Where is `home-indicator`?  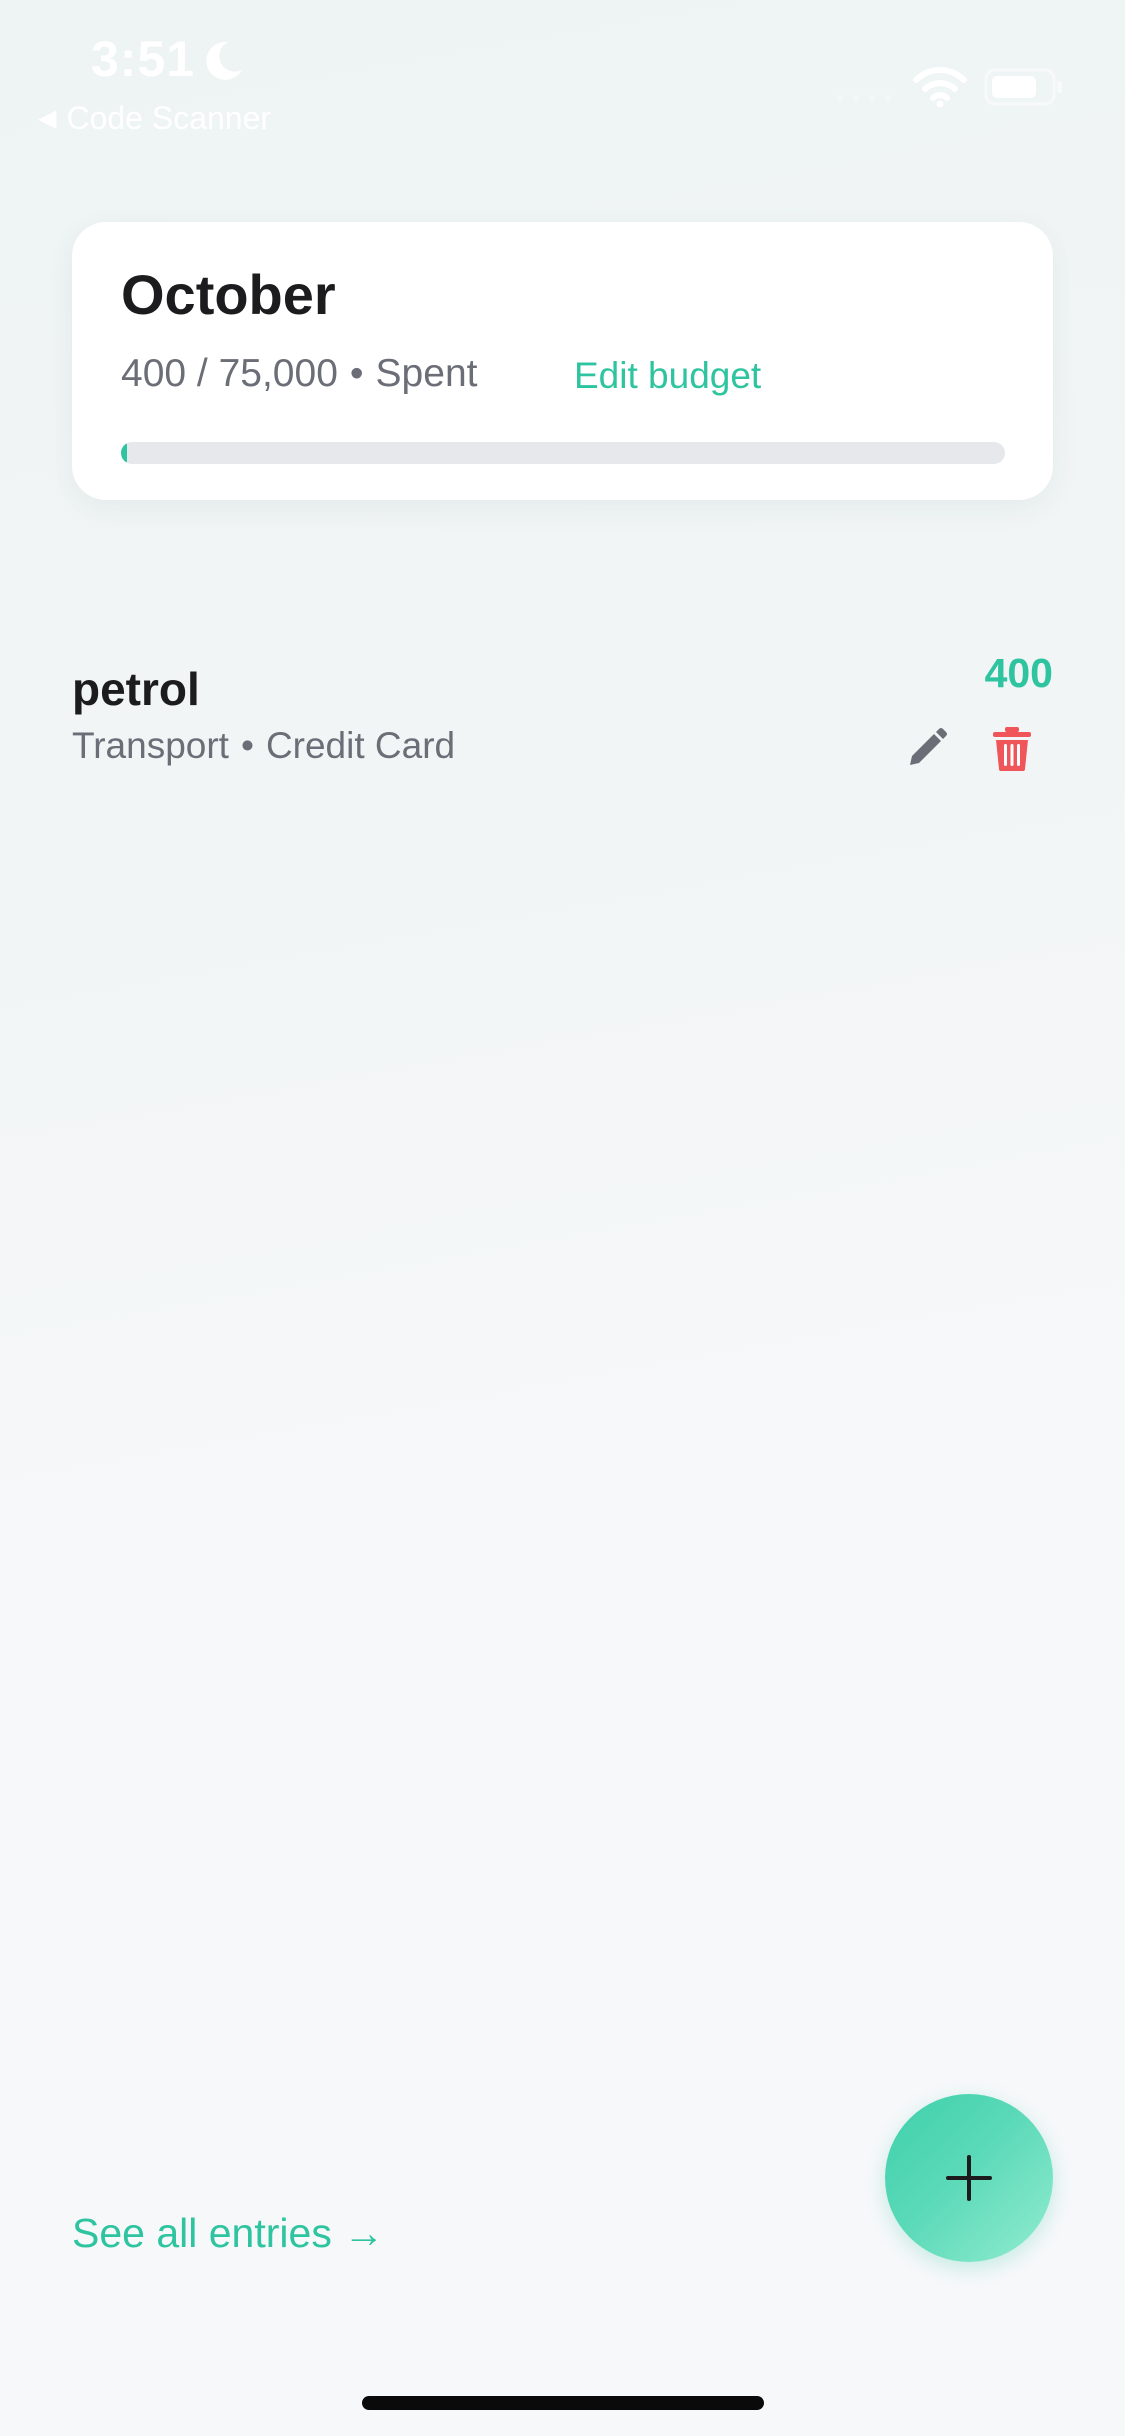 home-indicator is located at coordinates (563, 2403).